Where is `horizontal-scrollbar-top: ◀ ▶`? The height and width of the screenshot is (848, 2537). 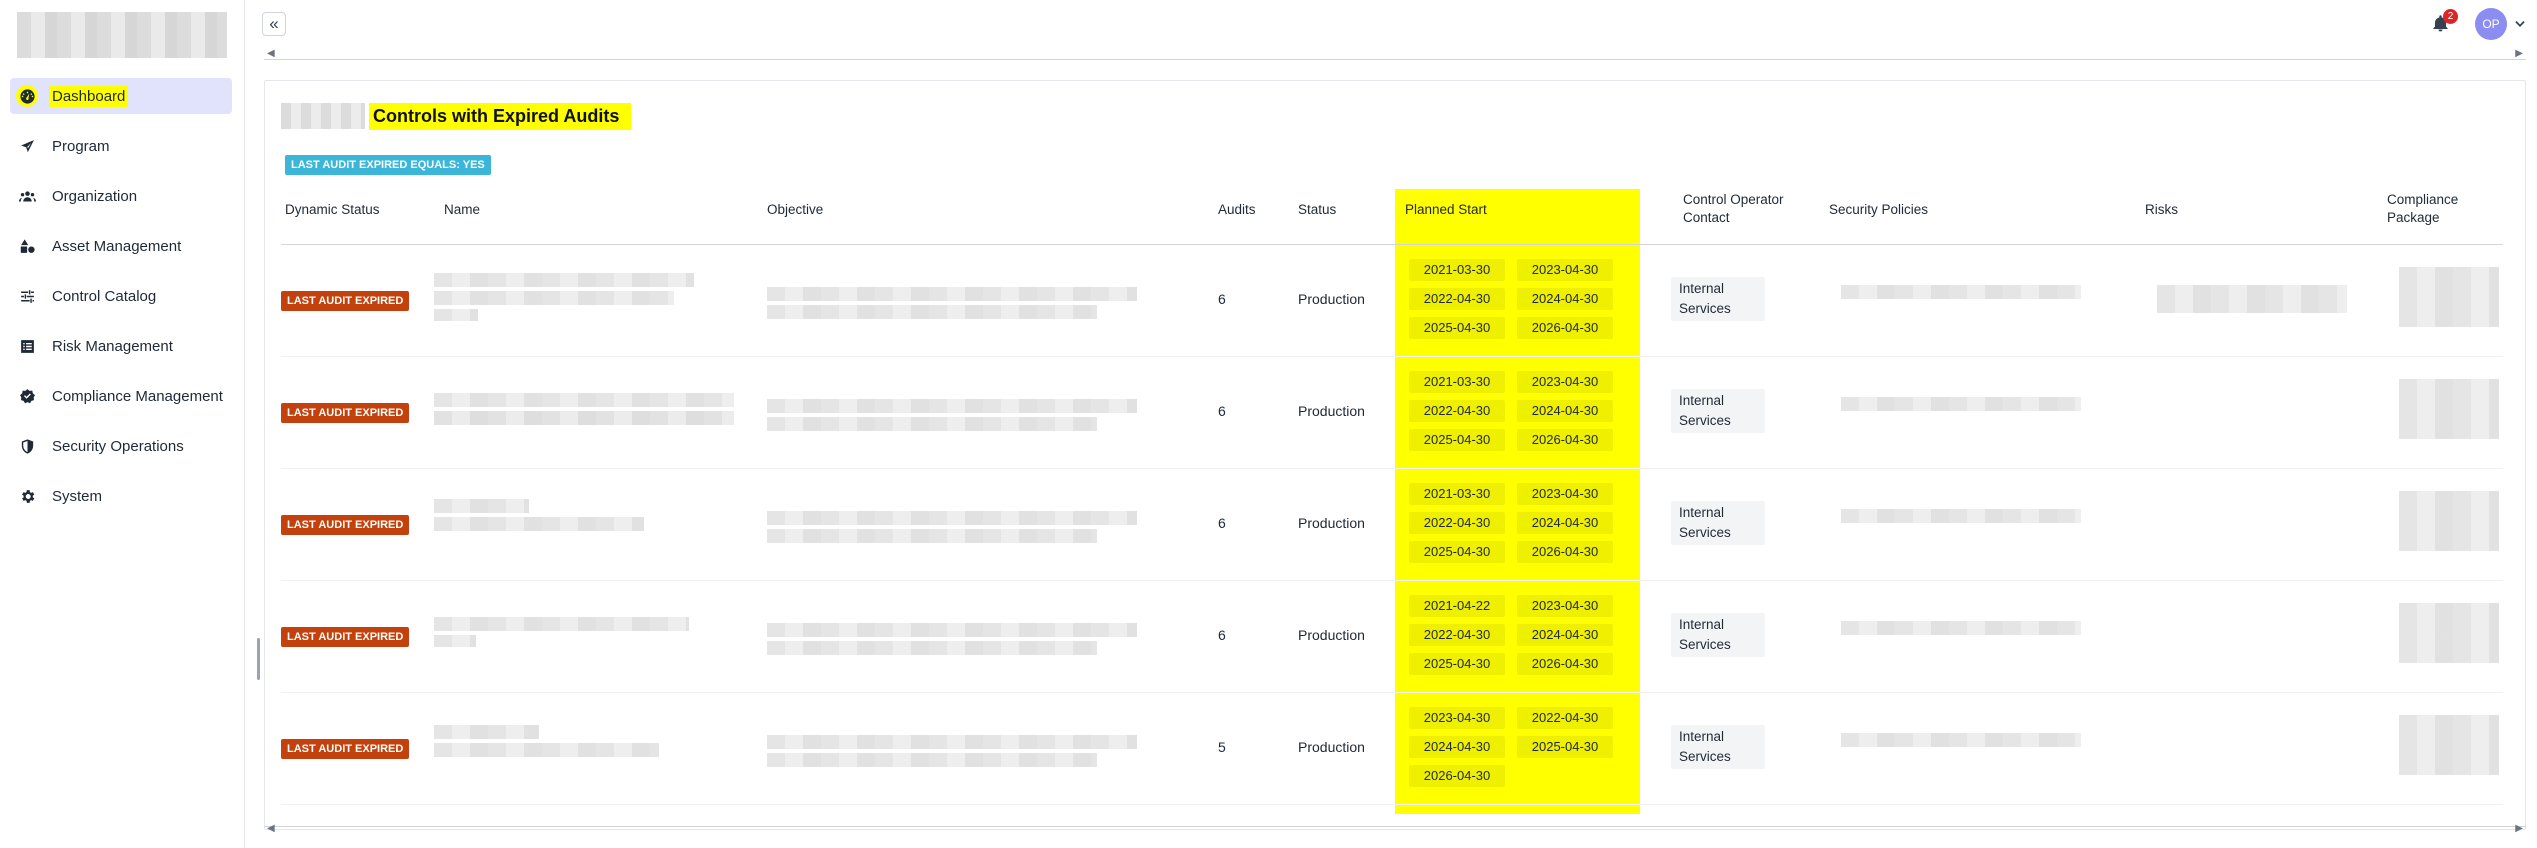
horizontal-scrollbar-top: ◀ ▶ is located at coordinates (1395, 54).